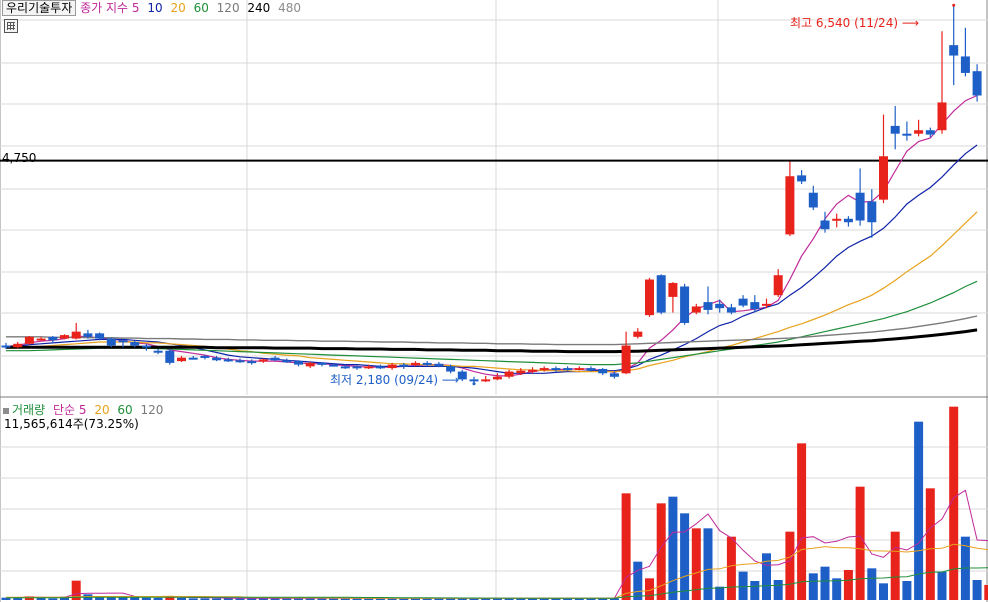  What do you see at coordinates (109, 8) in the screenshot?
I see `legend-close-ma5: 종가 지수 5` at bounding box center [109, 8].